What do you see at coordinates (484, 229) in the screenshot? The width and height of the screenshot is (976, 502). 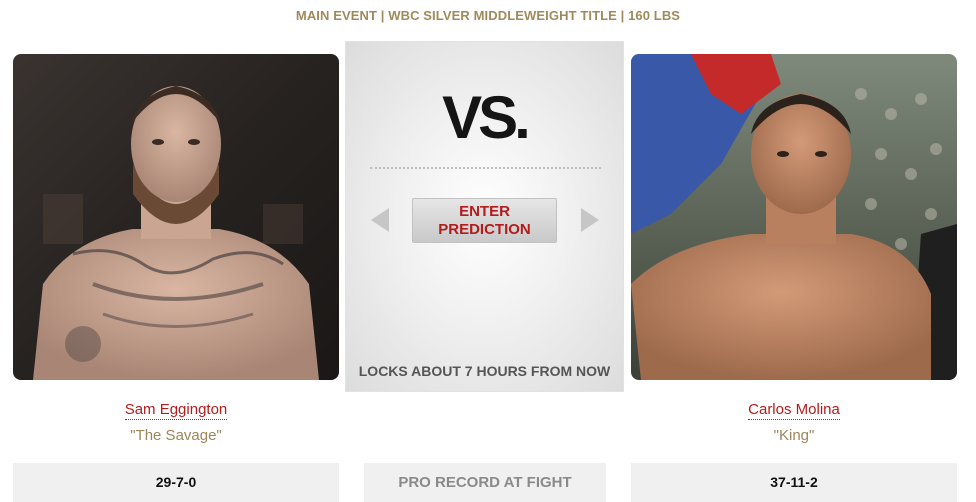 I see `predict-line-2: PREDICTION` at bounding box center [484, 229].